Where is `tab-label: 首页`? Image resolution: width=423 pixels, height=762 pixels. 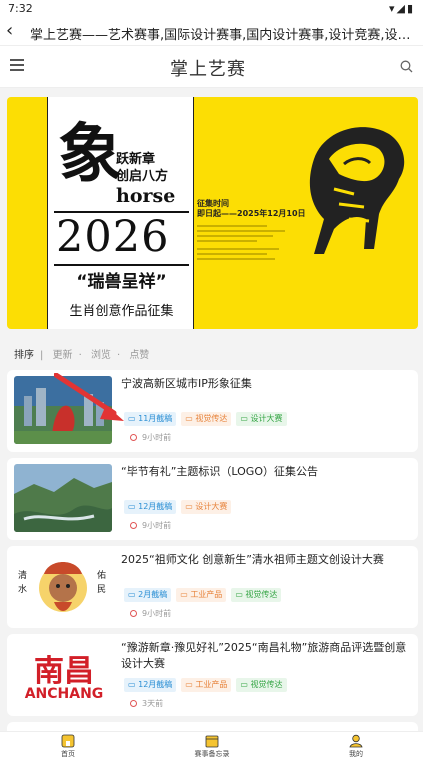
tab-label: 首页 is located at coordinates (68, 754).